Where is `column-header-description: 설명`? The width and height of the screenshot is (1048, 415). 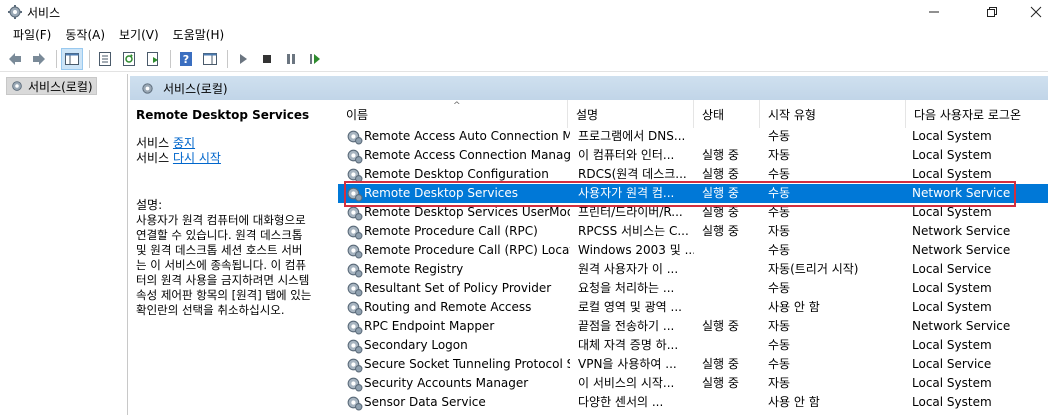 column-header-description: 설명 is located at coordinates (631, 114).